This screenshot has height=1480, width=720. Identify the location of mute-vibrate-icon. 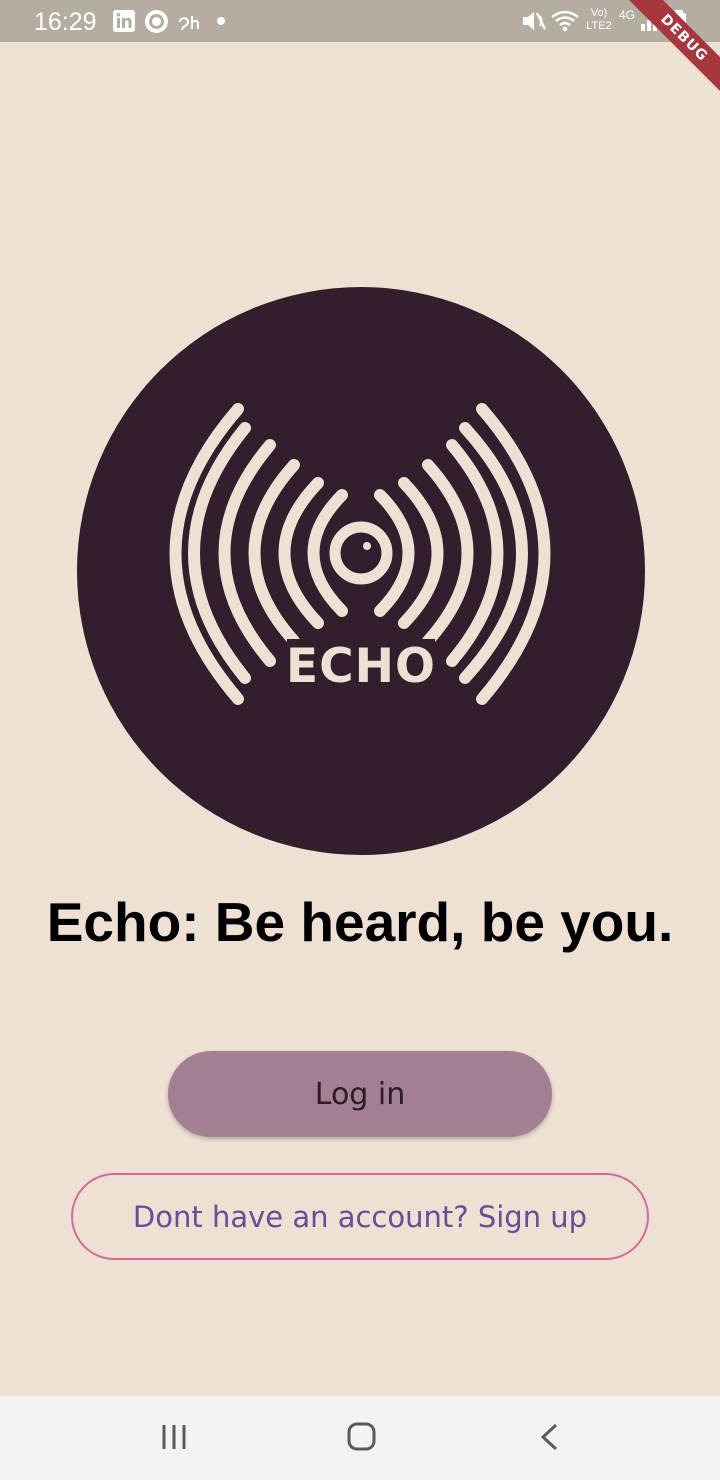
(534, 21).